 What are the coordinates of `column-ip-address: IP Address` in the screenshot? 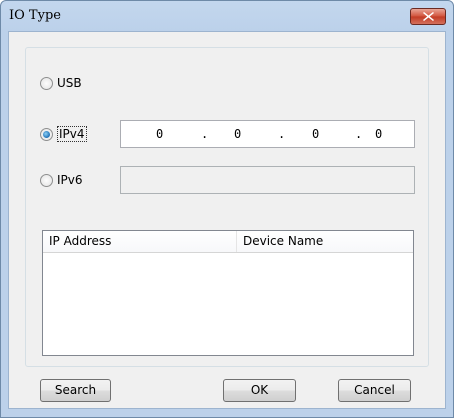 It's located at (140, 241).